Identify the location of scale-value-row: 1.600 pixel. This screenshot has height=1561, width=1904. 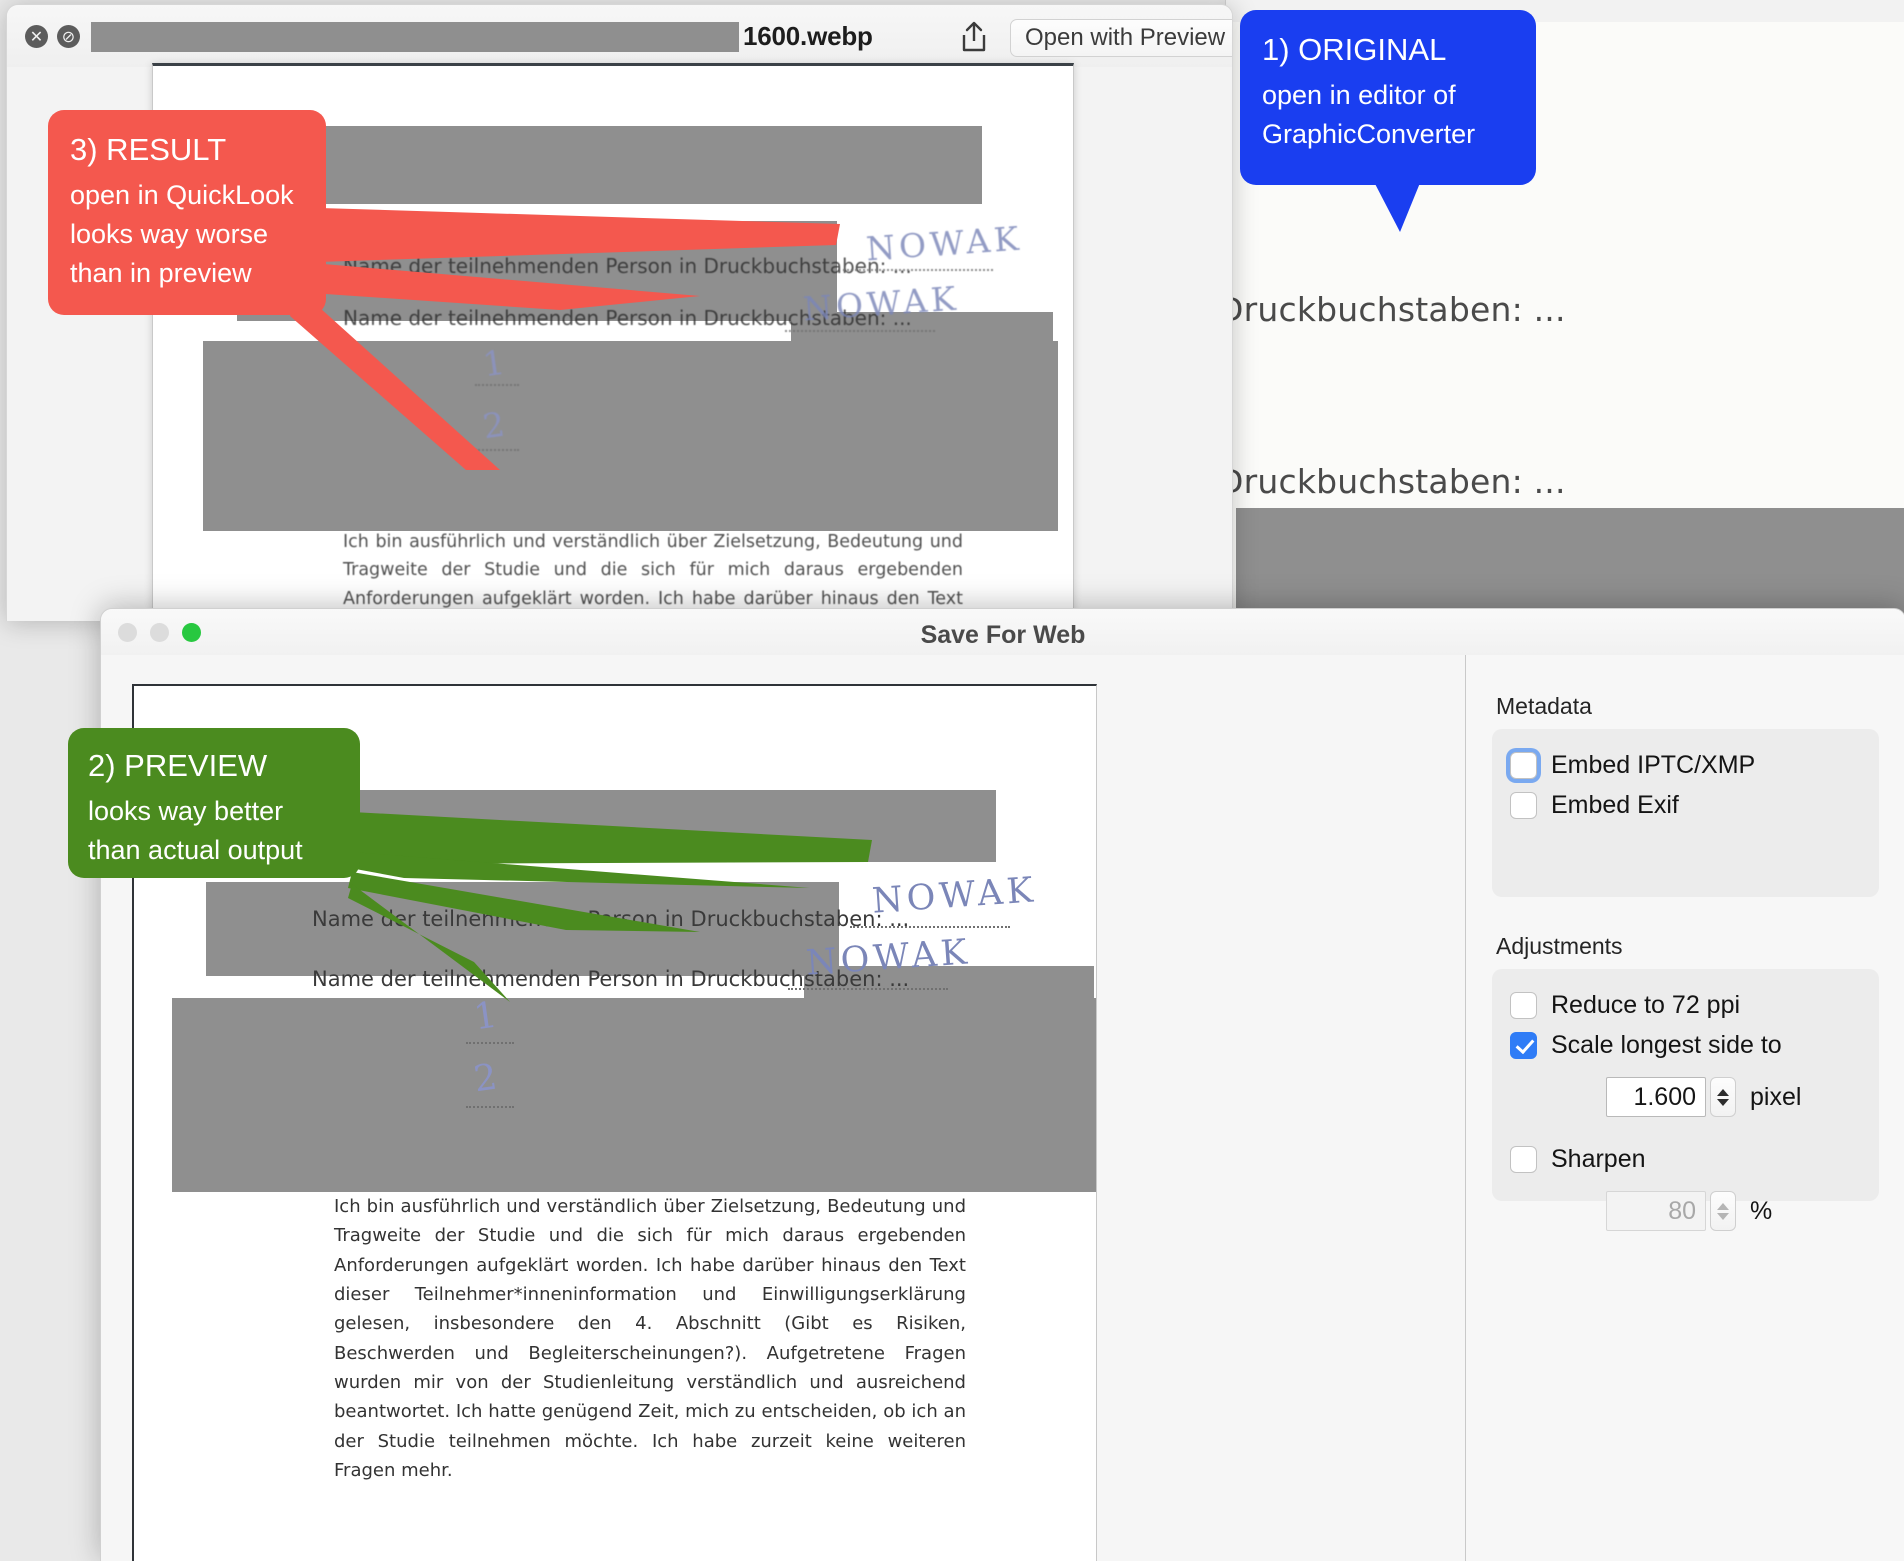
(1733, 1097).